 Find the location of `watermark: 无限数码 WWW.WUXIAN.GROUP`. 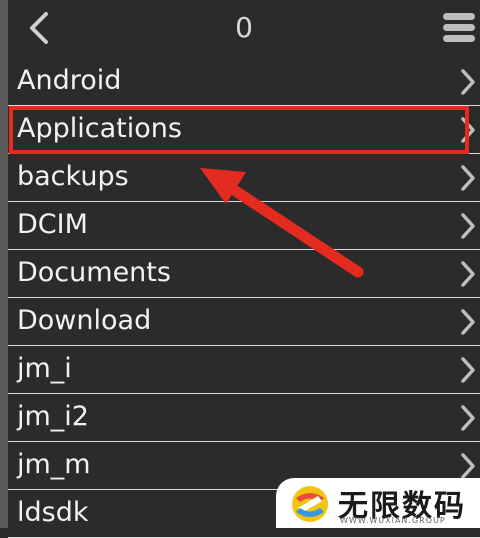

watermark: 无限数码 WWW.WUXIAN.GROUP is located at coordinates (378, 503).